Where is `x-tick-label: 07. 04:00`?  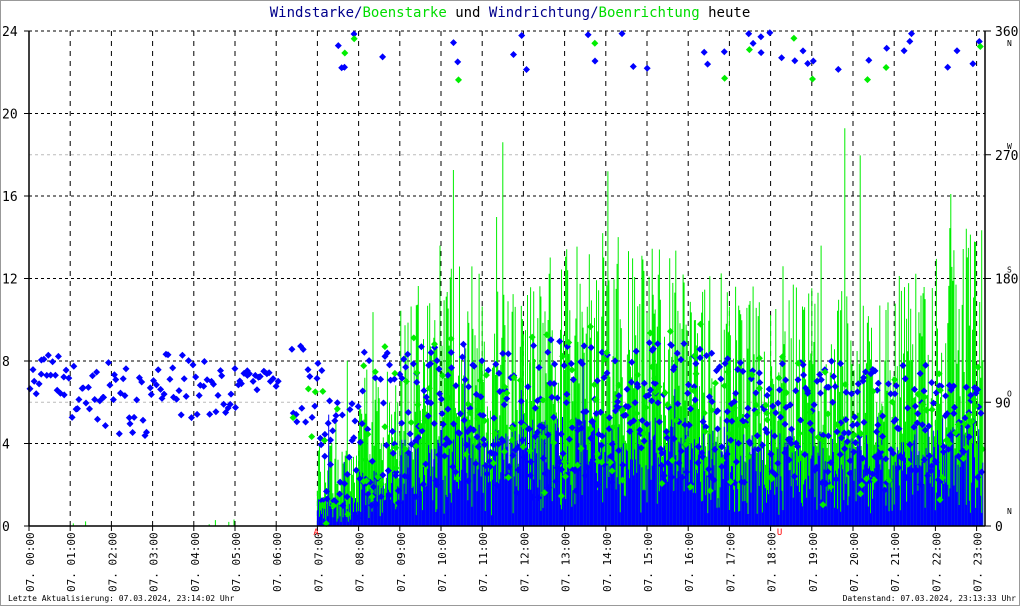
x-tick-label: 07. 04:00 is located at coordinates (195, 562).